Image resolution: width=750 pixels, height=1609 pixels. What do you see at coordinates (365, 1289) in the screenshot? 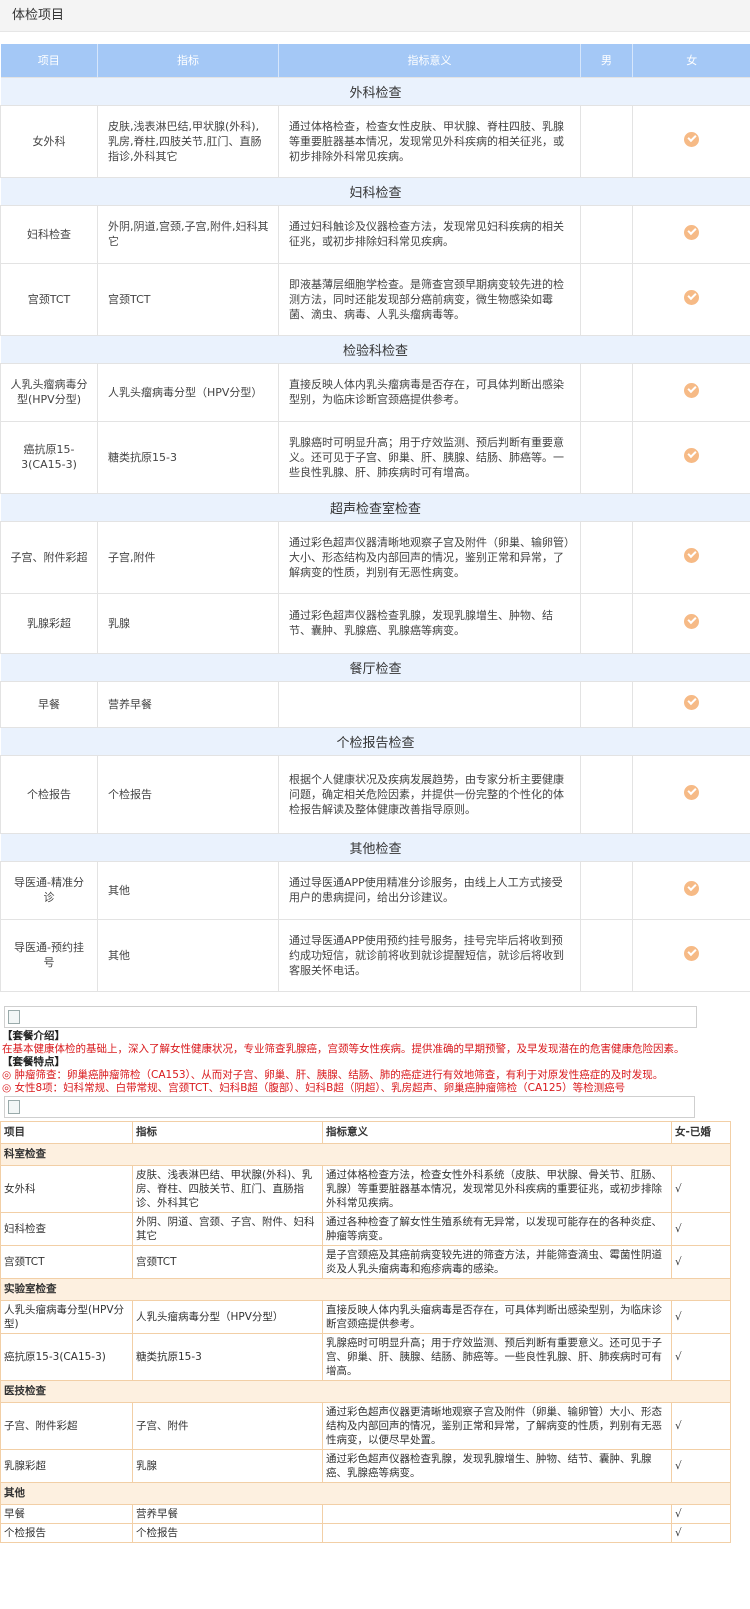
I see `group-header: 实验室检查` at bounding box center [365, 1289].